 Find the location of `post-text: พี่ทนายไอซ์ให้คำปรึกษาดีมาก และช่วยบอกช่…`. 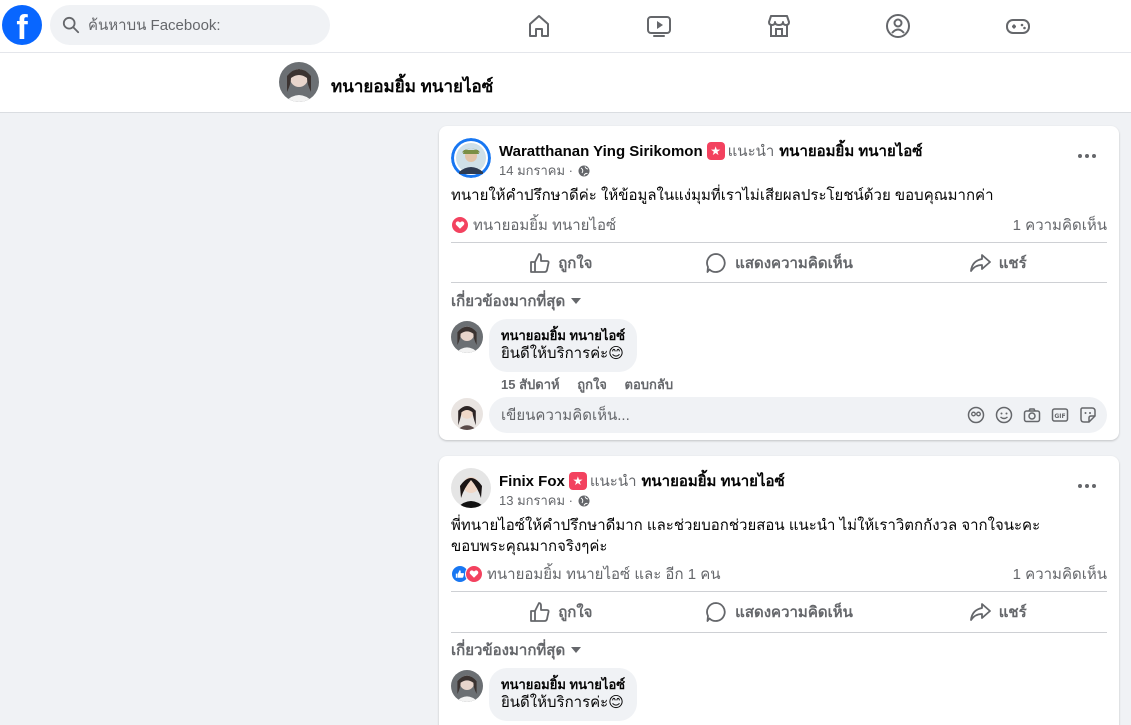

post-text: พี่ทนายไอซ์ให้คำปรึกษาดีมาก และช่วยบอกช่… is located at coordinates (746, 536).